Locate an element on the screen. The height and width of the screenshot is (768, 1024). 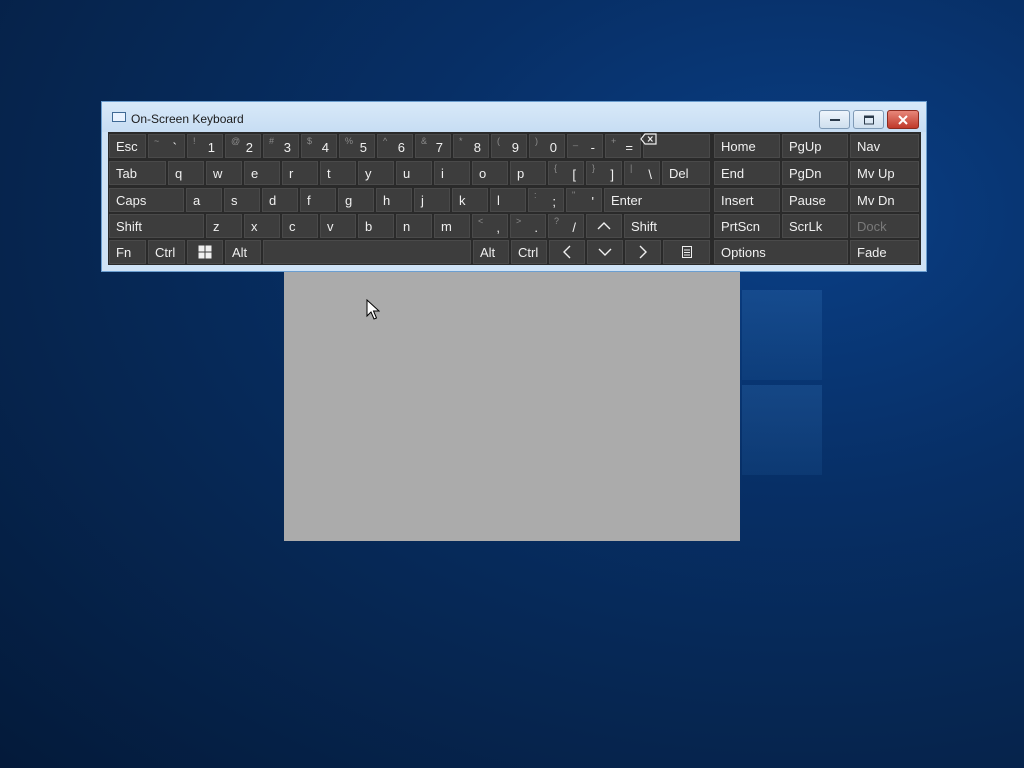
key-9: (9 is located at coordinates (509, 146).